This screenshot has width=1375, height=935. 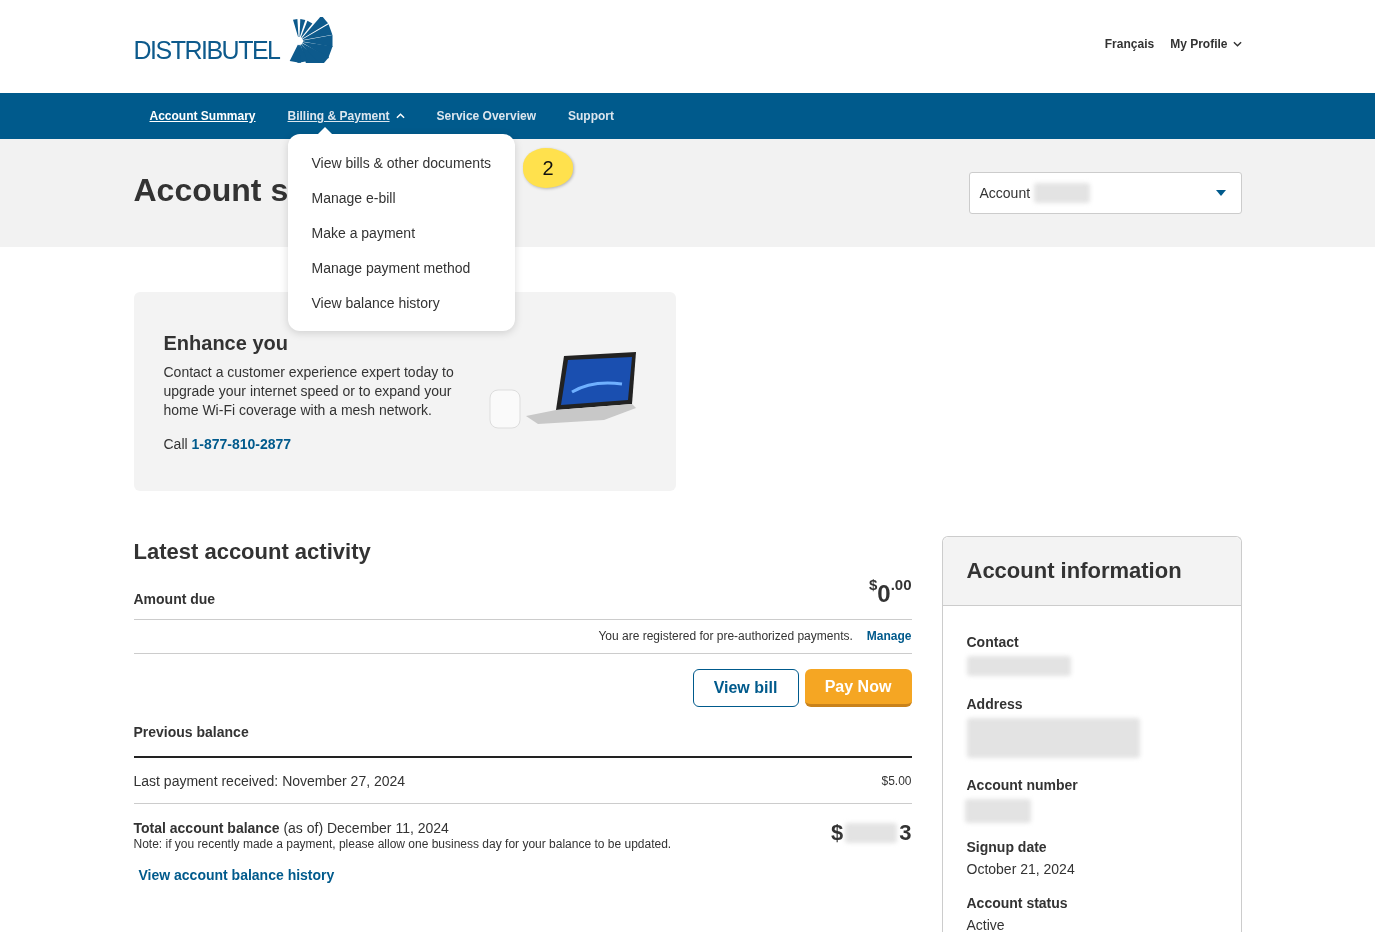 What do you see at coordinates (401, 268) in the screenshot?
I see `menu-item: Manage payment method` at bounding box center [401, 268].